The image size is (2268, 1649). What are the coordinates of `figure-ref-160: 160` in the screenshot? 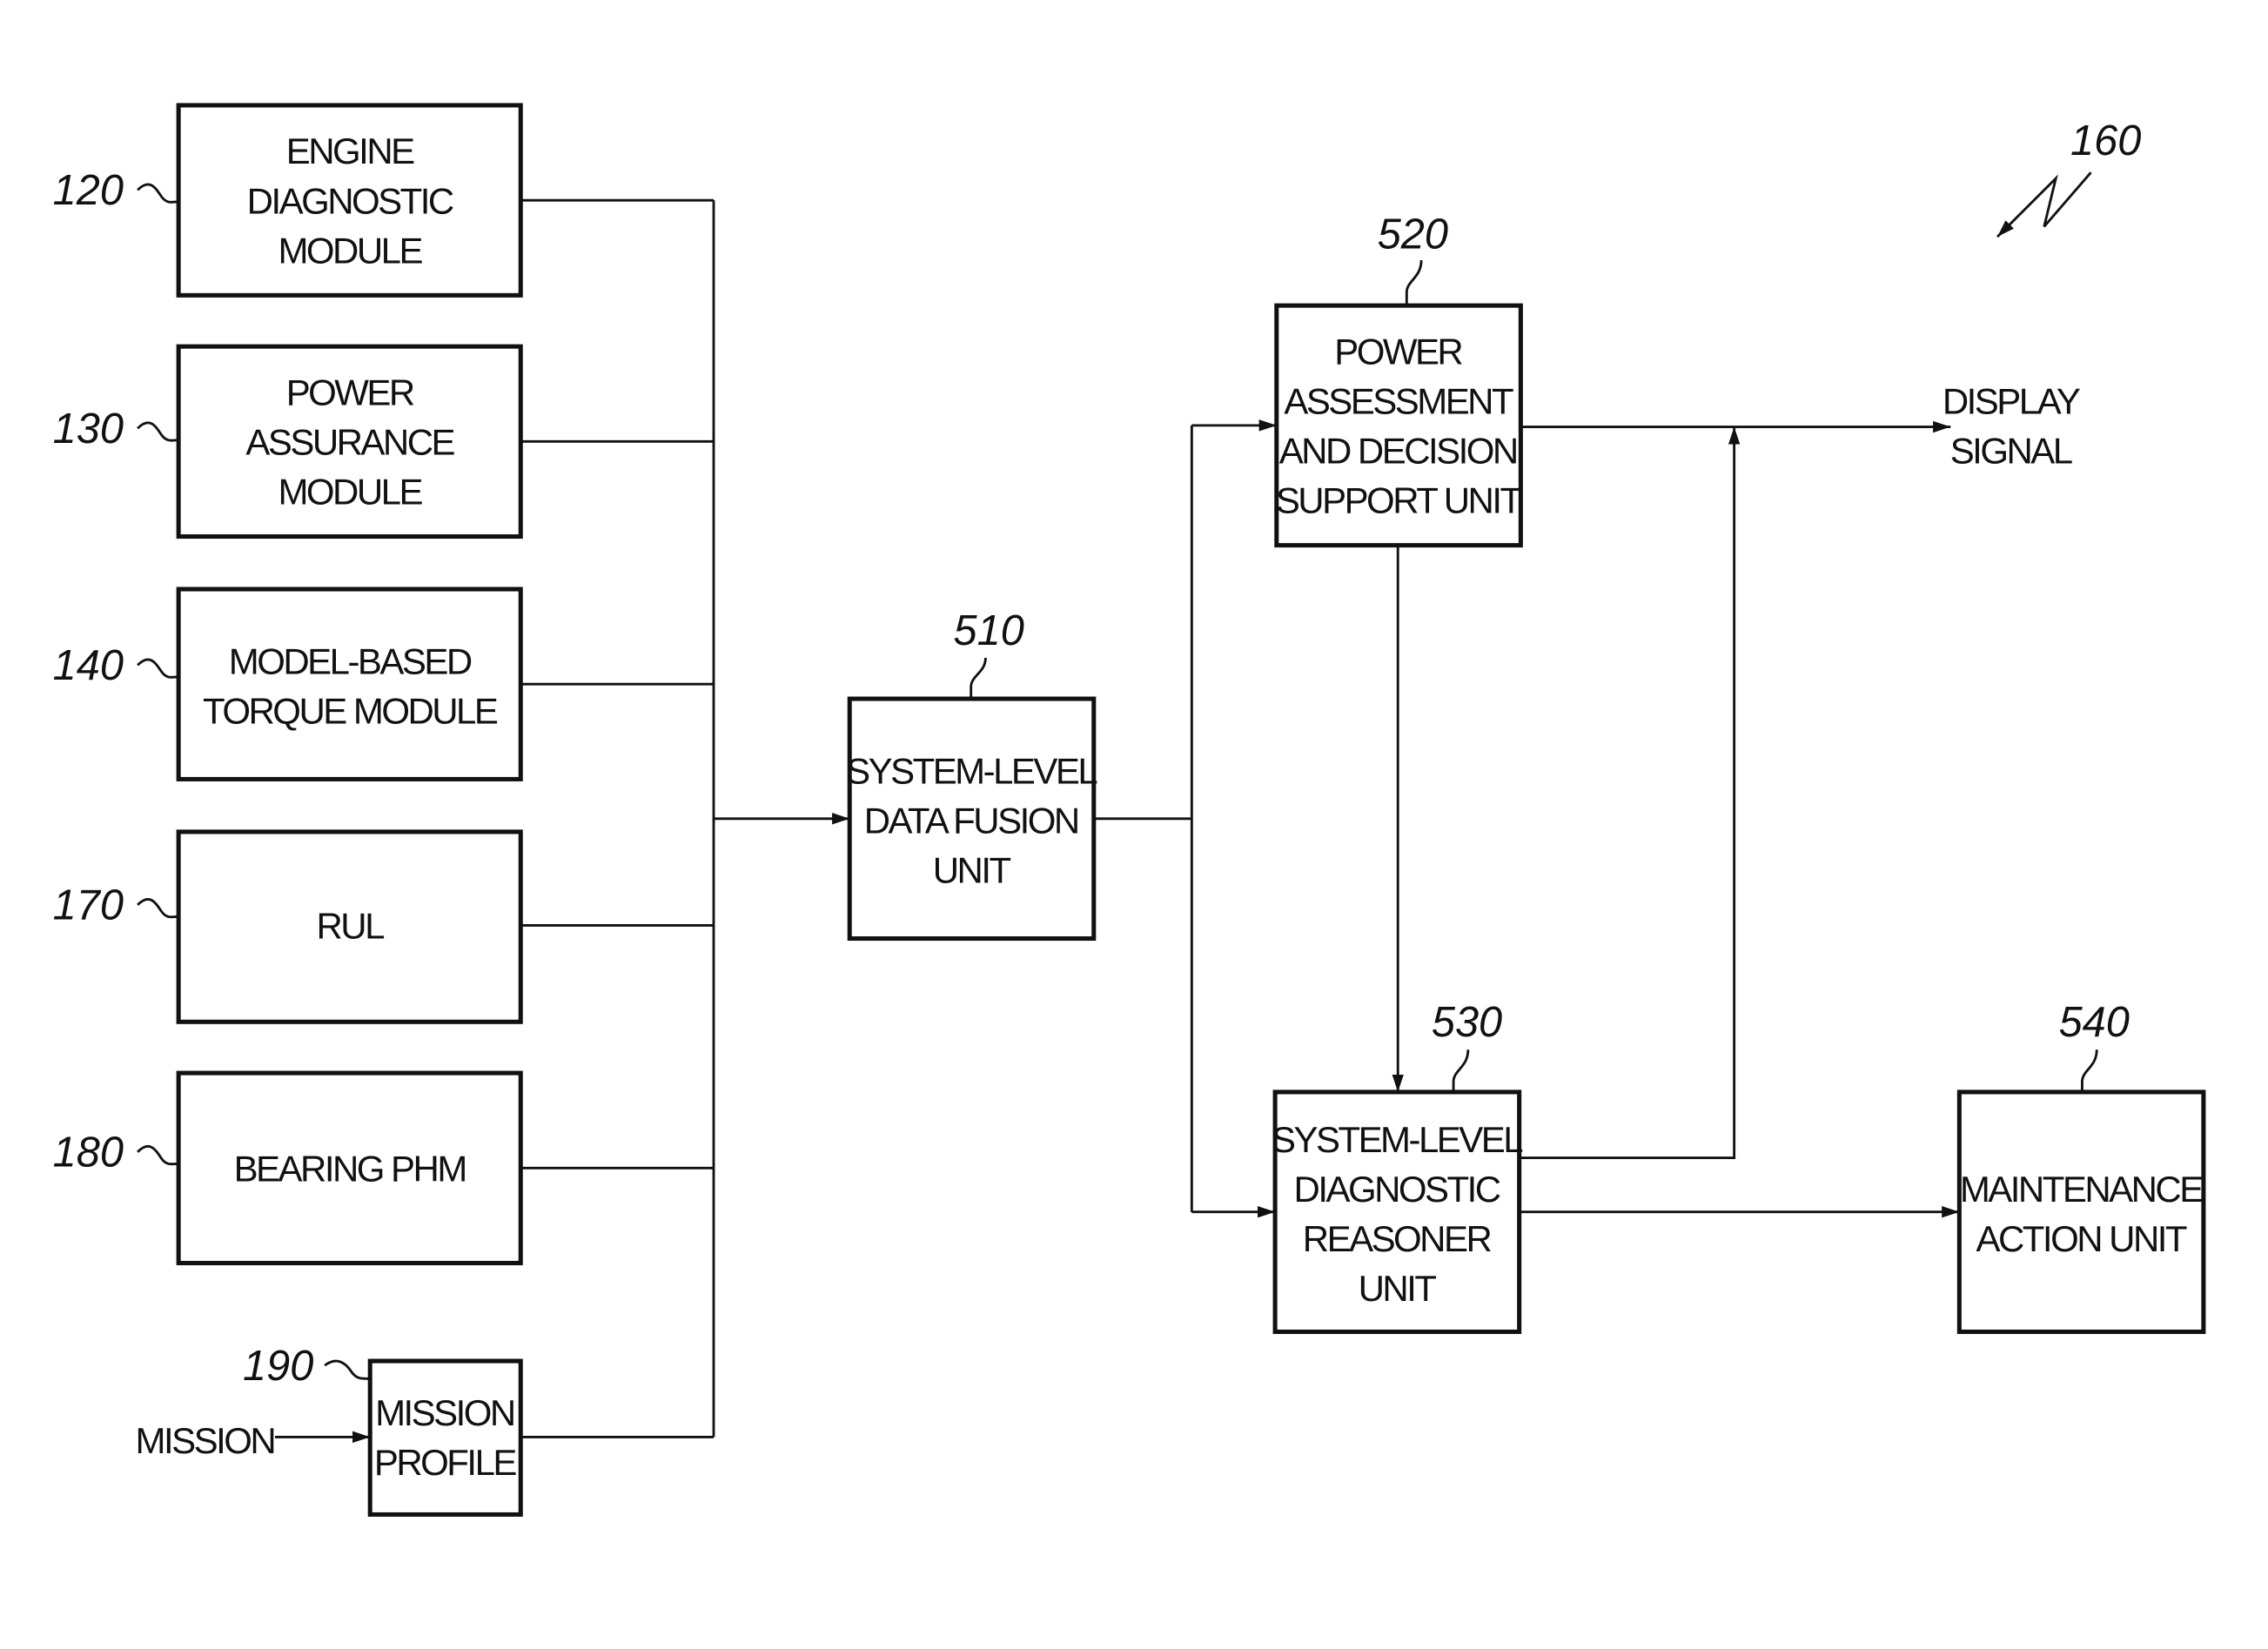 It's located at (2105, 140).